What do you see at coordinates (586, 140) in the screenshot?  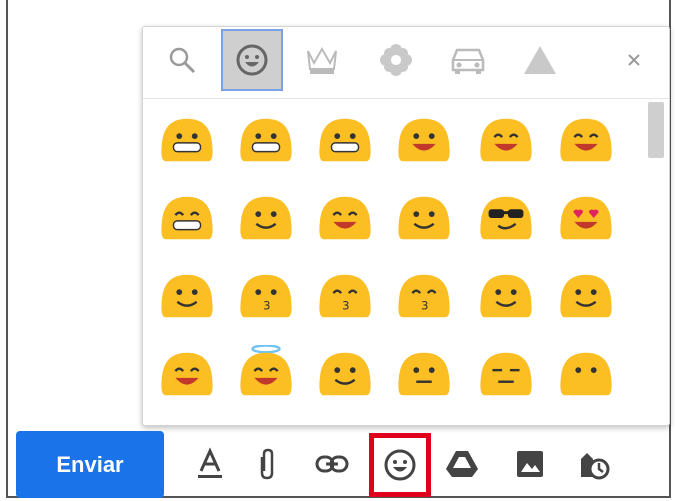 I see `emoji-sweat-smile` at bounding box center [586, 140].